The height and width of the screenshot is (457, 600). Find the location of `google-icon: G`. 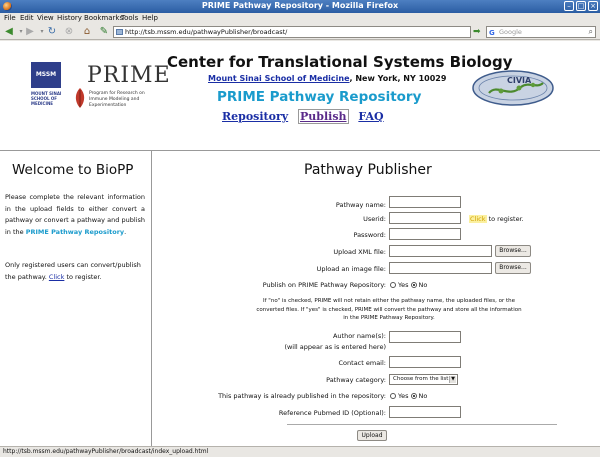

google-icon: G is located at coordinates (492, 33).